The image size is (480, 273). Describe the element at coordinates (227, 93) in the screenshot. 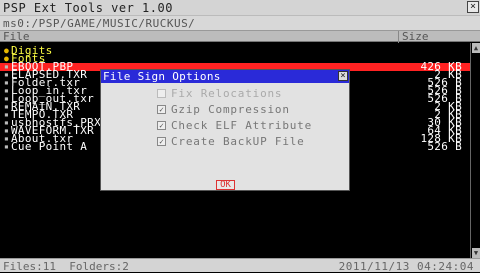

I see `option-label: Fix Relocations` at that location.